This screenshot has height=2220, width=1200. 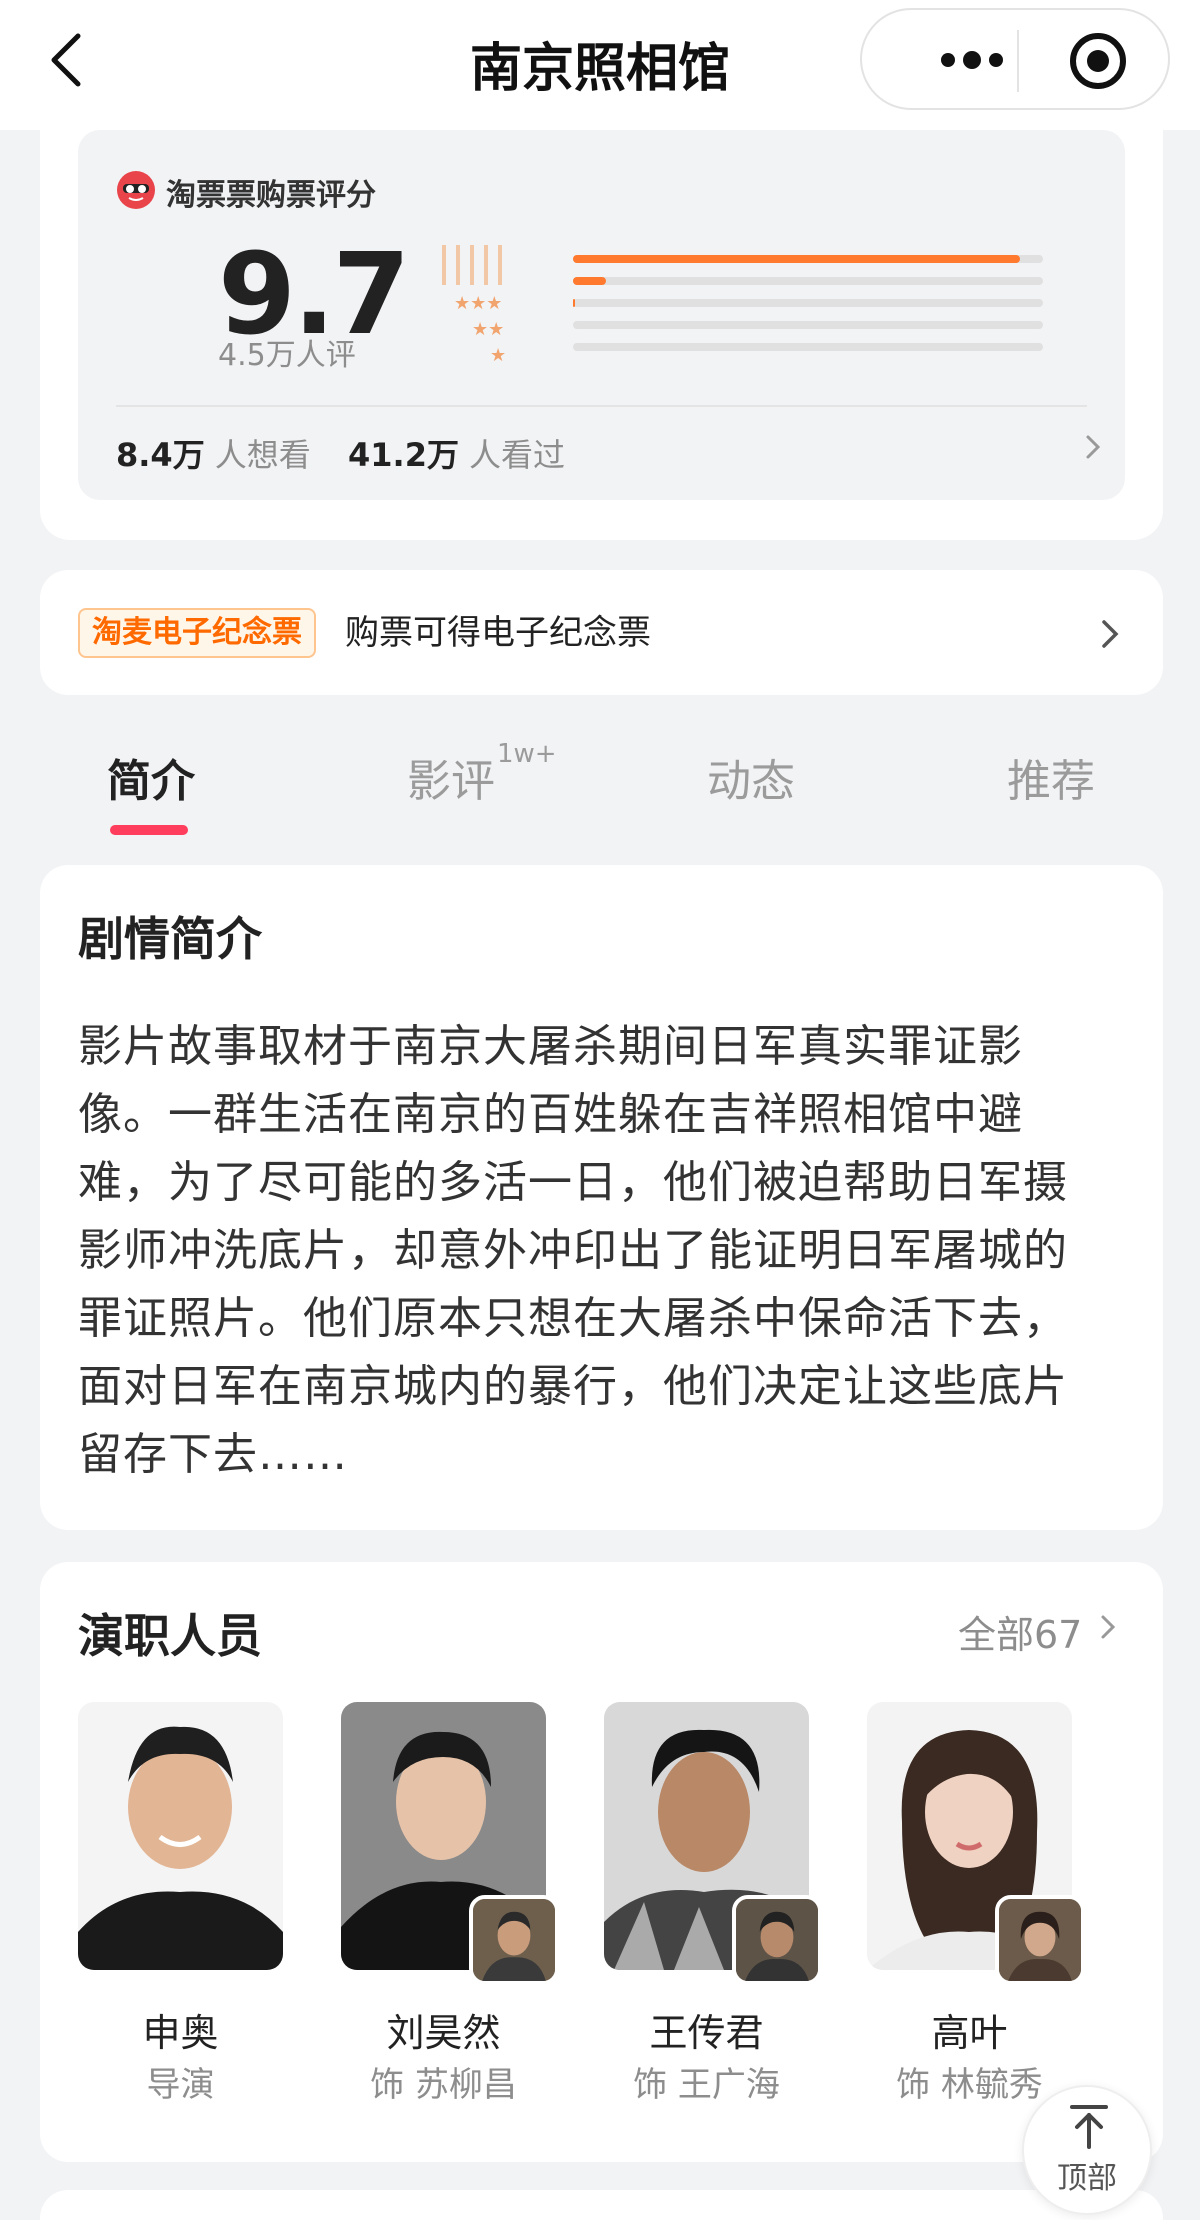 I want to click on next-section-card, so click(x=601, y=2205).